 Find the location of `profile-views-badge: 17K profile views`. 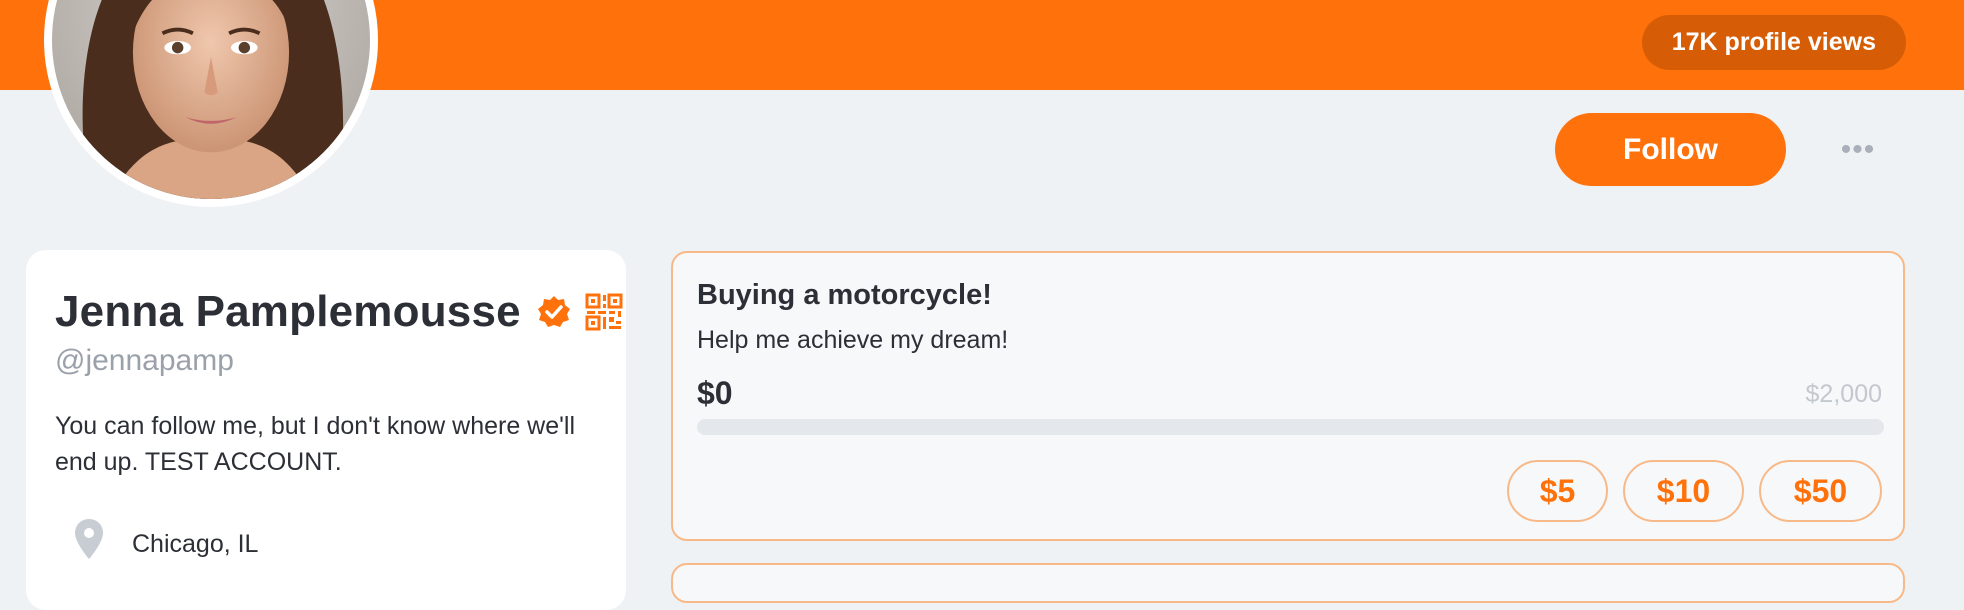

profile-views-badge: 17K profile views is located at coordinates (1773, 42).